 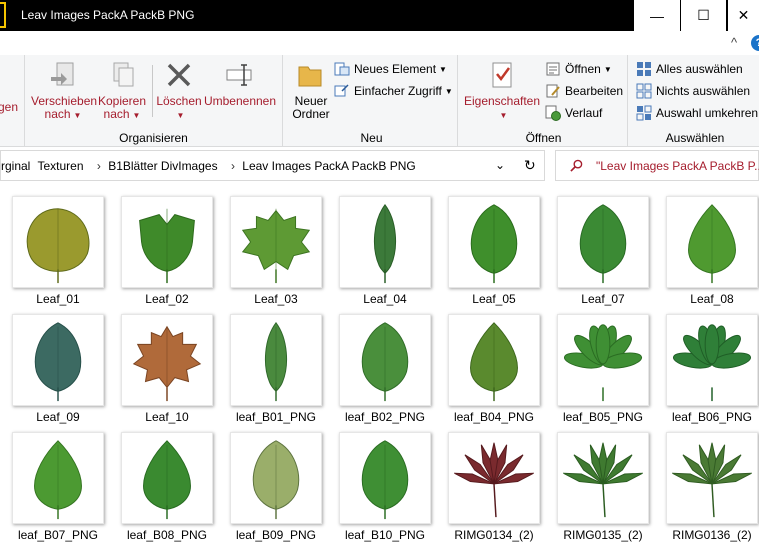 I want to click on properties-label: Eigenschaften, so click(x=502, y=101).